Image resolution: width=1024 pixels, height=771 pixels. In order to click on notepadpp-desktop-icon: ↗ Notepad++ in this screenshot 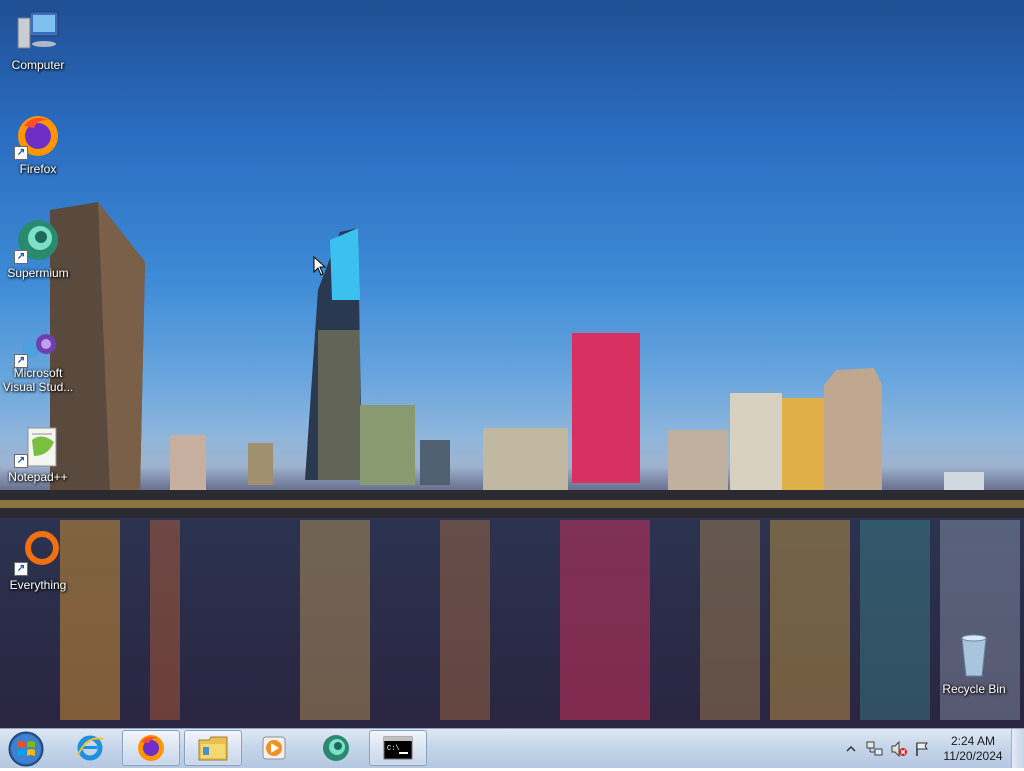, I will do `click(38, 455)`.